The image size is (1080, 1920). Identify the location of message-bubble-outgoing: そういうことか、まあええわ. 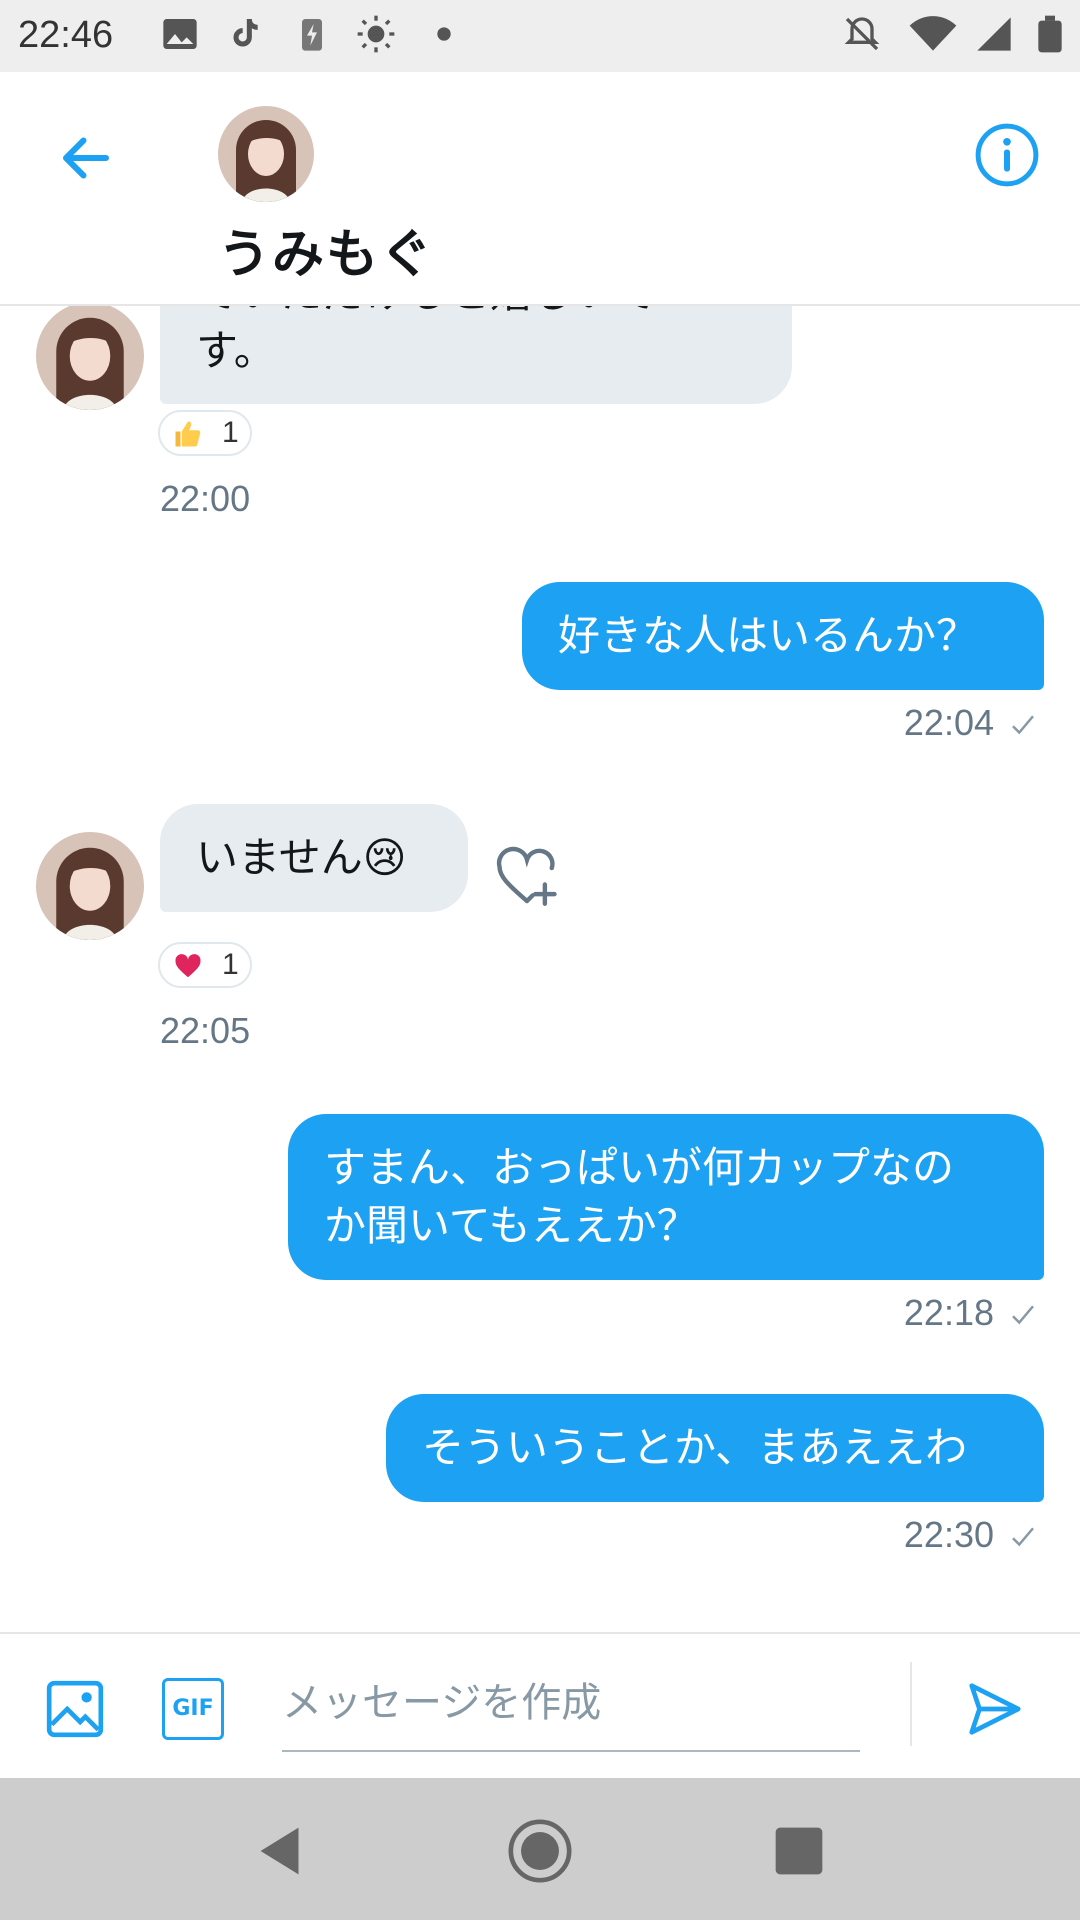
(715, 1448).